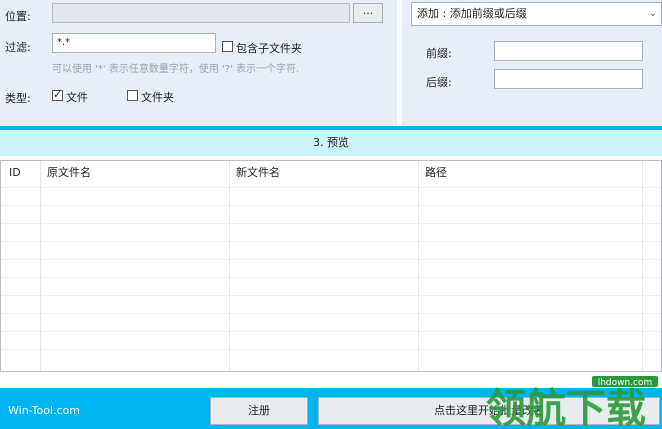  I want to click on location-label: 位置:, so click(18, 16).